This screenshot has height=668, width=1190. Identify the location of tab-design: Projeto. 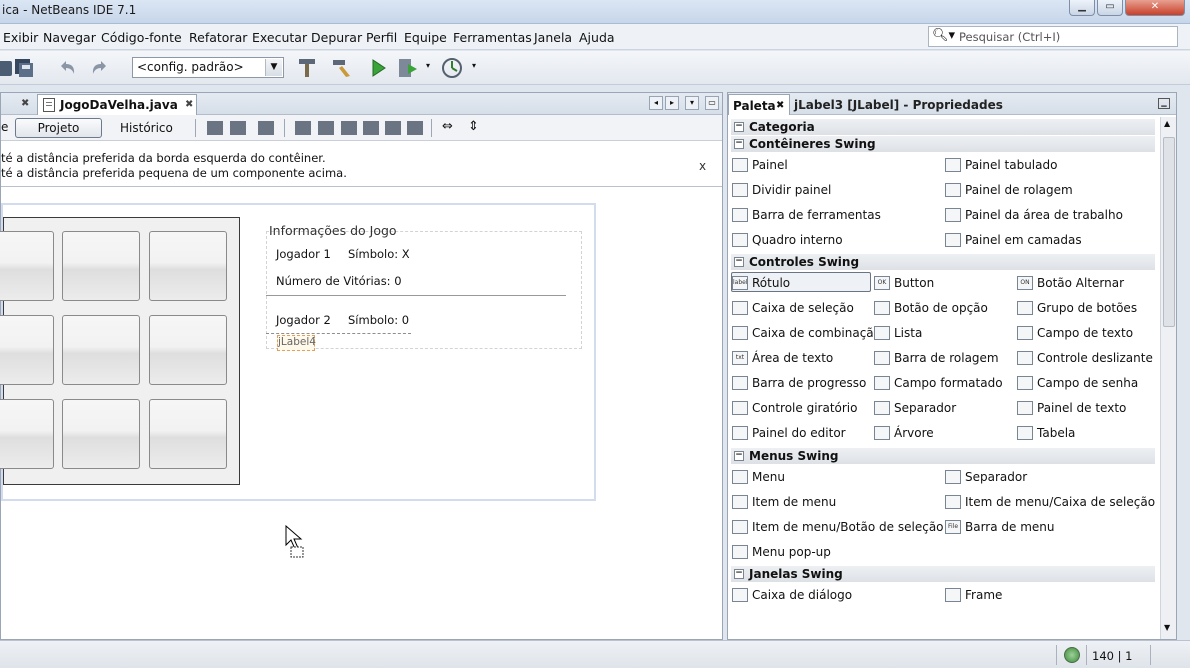
(58, 128).